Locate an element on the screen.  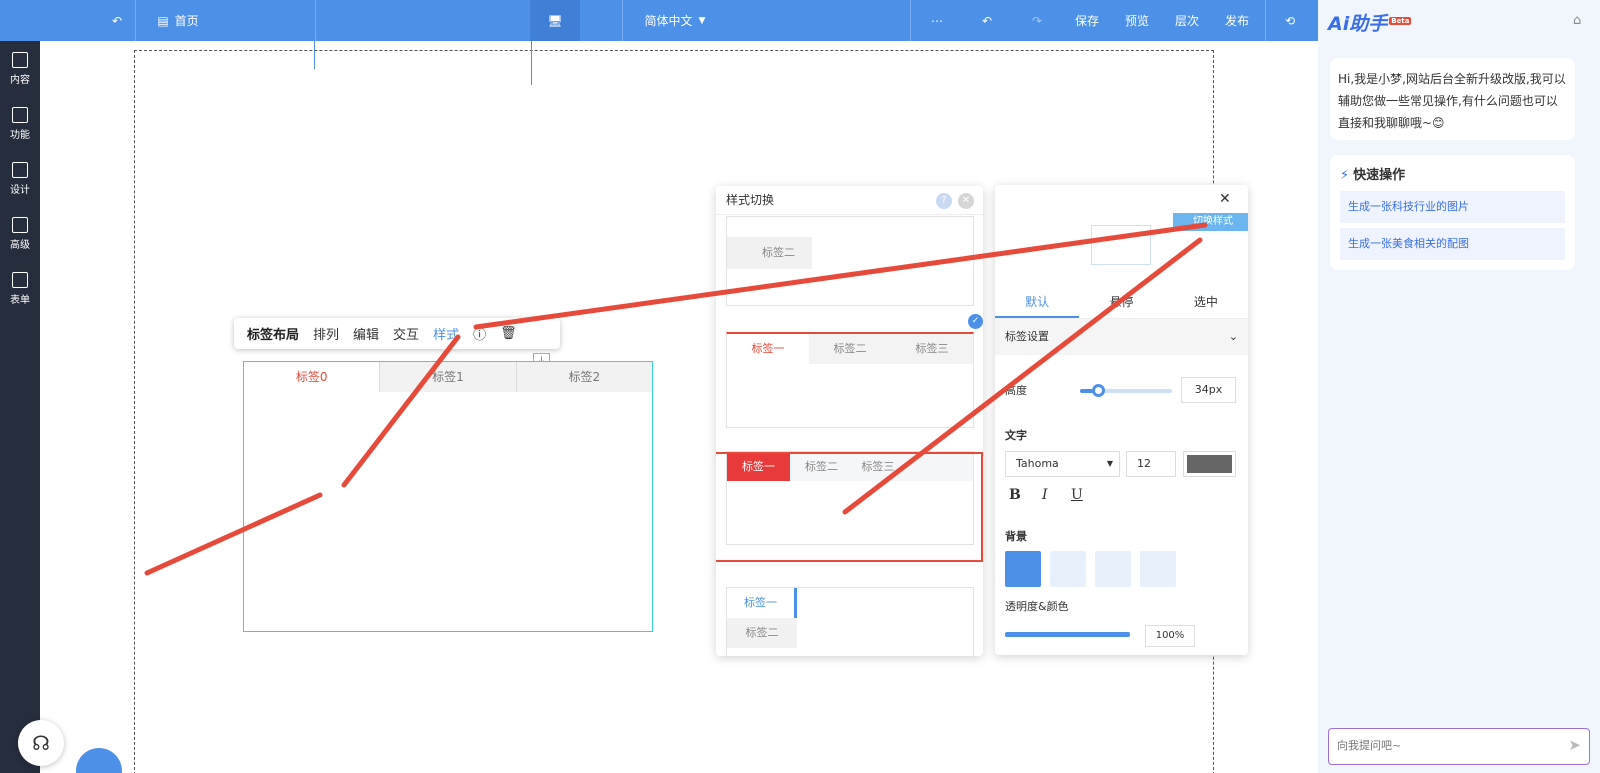
quick-title-label: 快速操作 is located at coordinates (1379, 175).